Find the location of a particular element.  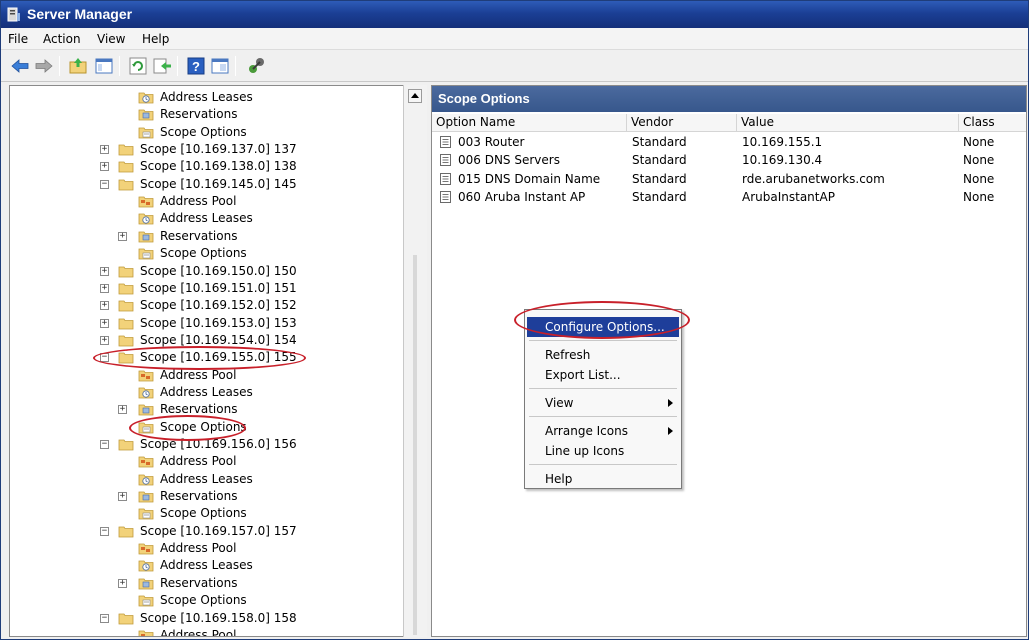

scroll-up-arrow-icon is located at coordinates (415, 95).